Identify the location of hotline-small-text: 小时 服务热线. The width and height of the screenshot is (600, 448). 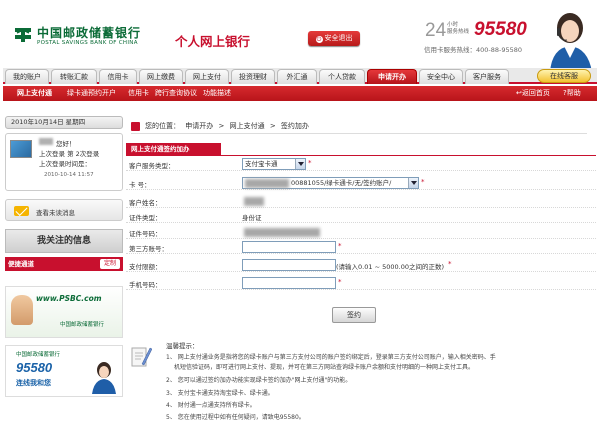
(458, 29).